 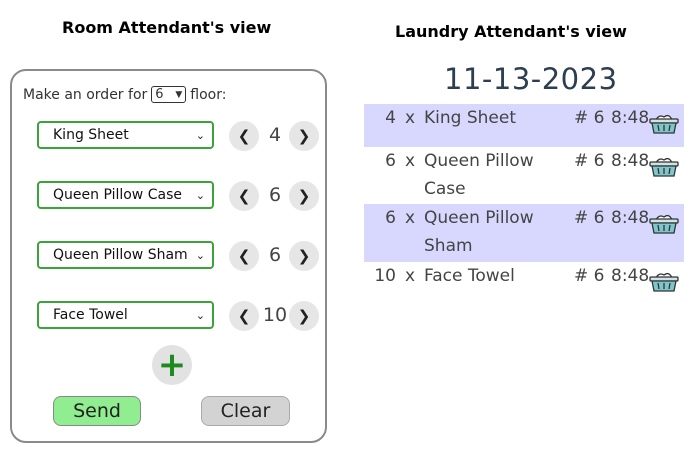 I want to click on floor-select: 6 ▼, so click(x=169, y=94).